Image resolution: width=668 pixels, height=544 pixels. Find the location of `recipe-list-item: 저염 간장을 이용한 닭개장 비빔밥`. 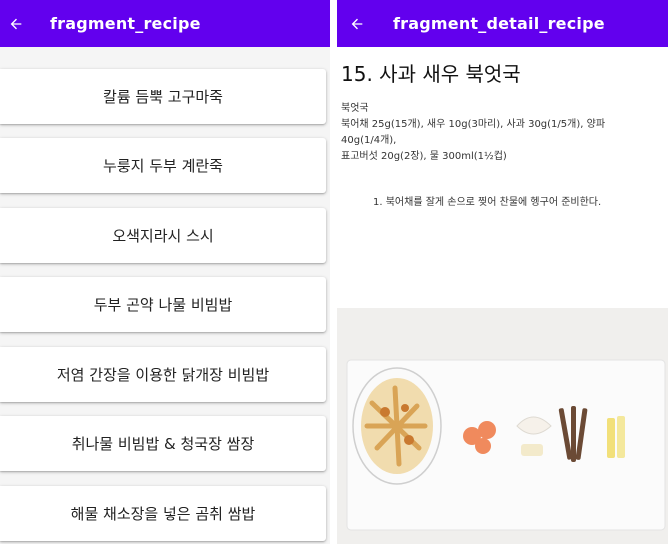

recipe-list-item: 저염 간장을 이용한 닭개장 비빔밥 is located at coordinates (163, 374).